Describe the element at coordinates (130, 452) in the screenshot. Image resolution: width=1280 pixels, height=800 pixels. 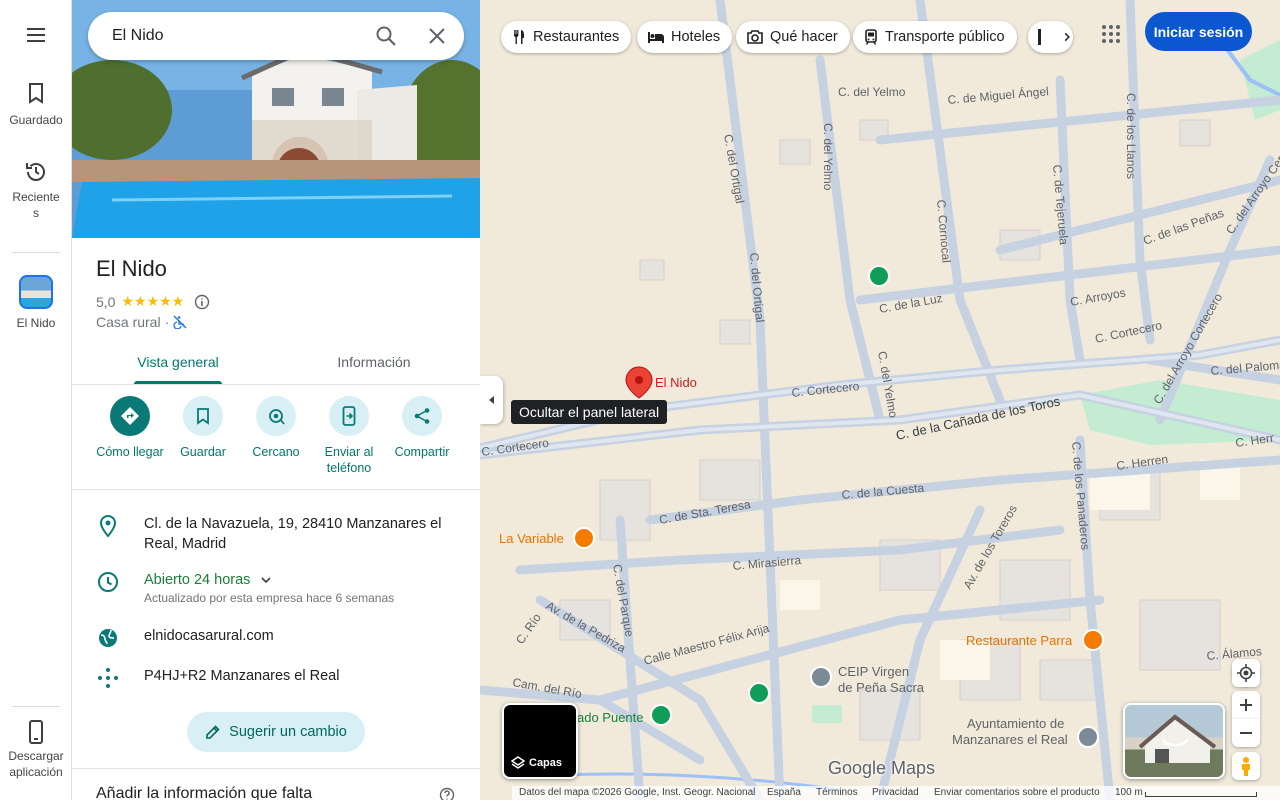
I see `action-label: Cómo llegar` at that location.